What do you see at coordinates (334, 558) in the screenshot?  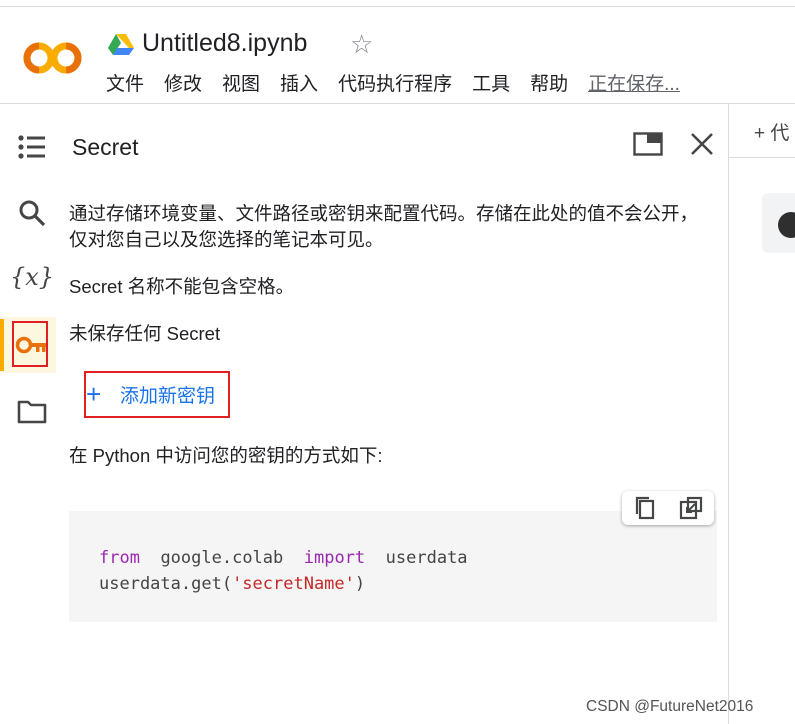 I see `code-keyword-import: import` at bounding box center [334, 558].